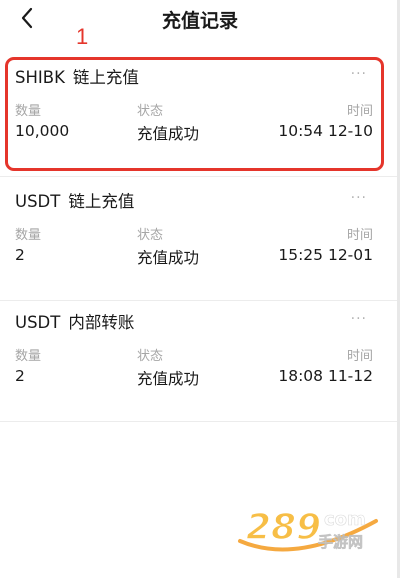  I want to click on page-title: 充值记录, so click(199, 21).